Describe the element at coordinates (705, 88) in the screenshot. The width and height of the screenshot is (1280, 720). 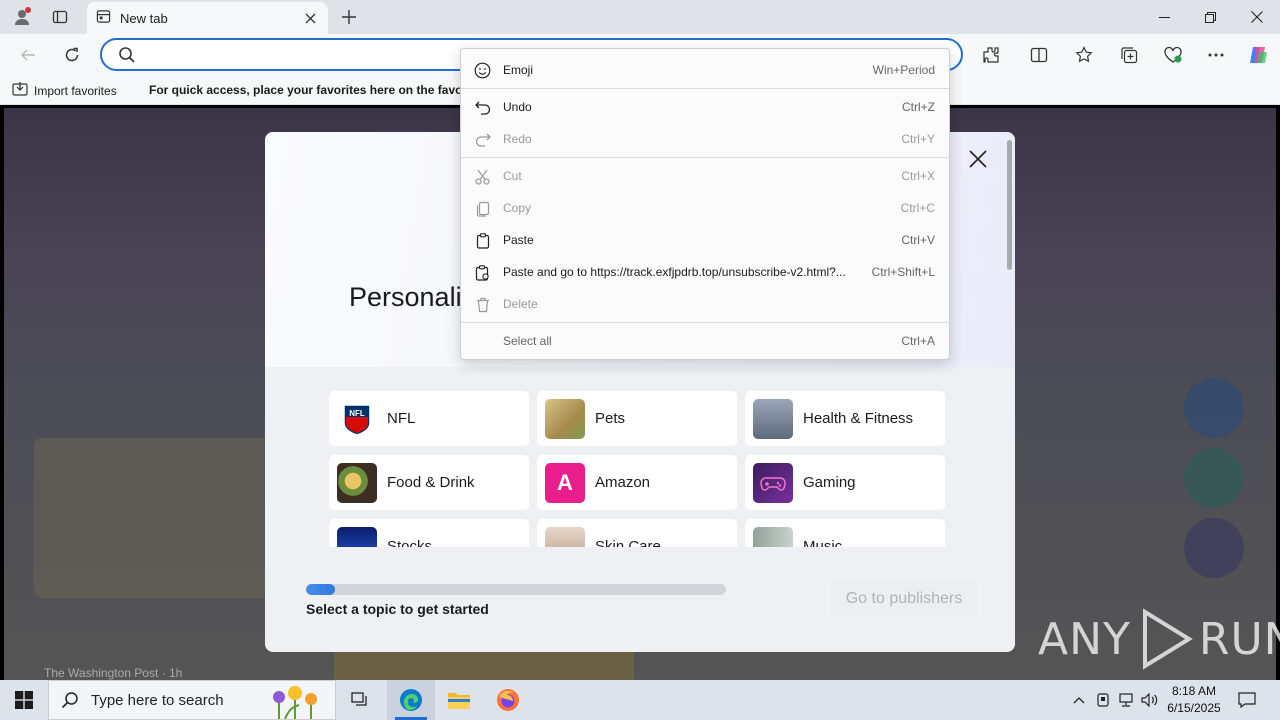
I see `menu-separator` at that location.